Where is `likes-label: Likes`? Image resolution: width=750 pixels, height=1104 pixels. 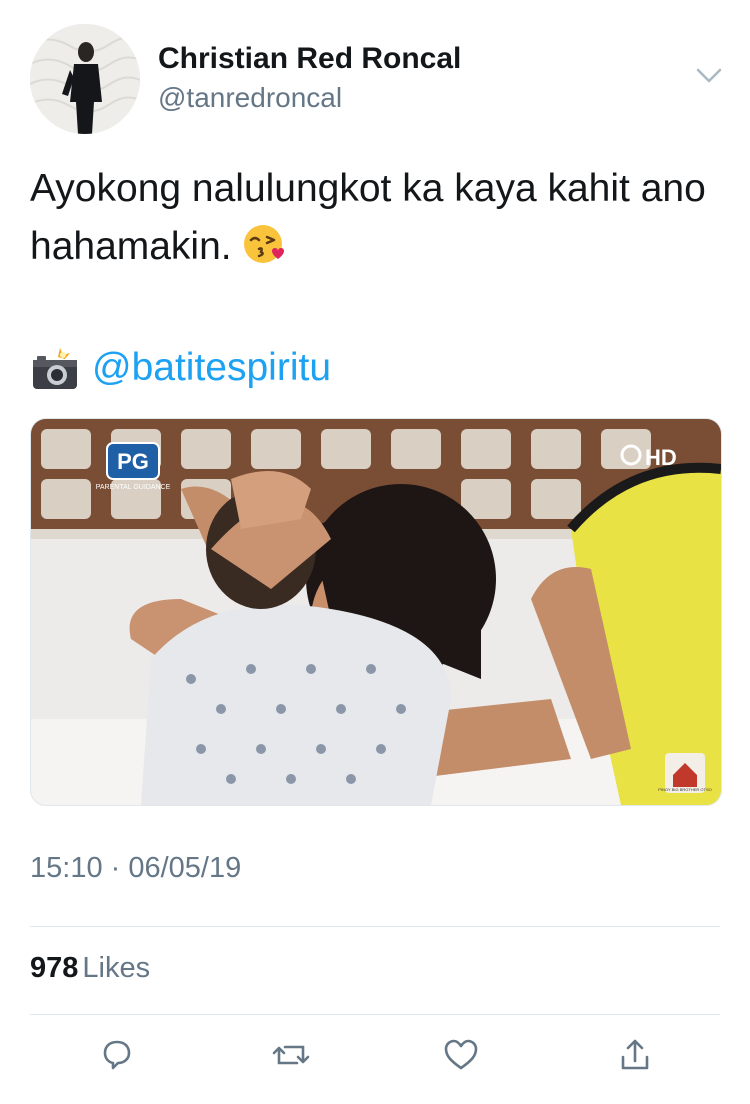 likes-label: Likes is located at coordinates (116, 968).